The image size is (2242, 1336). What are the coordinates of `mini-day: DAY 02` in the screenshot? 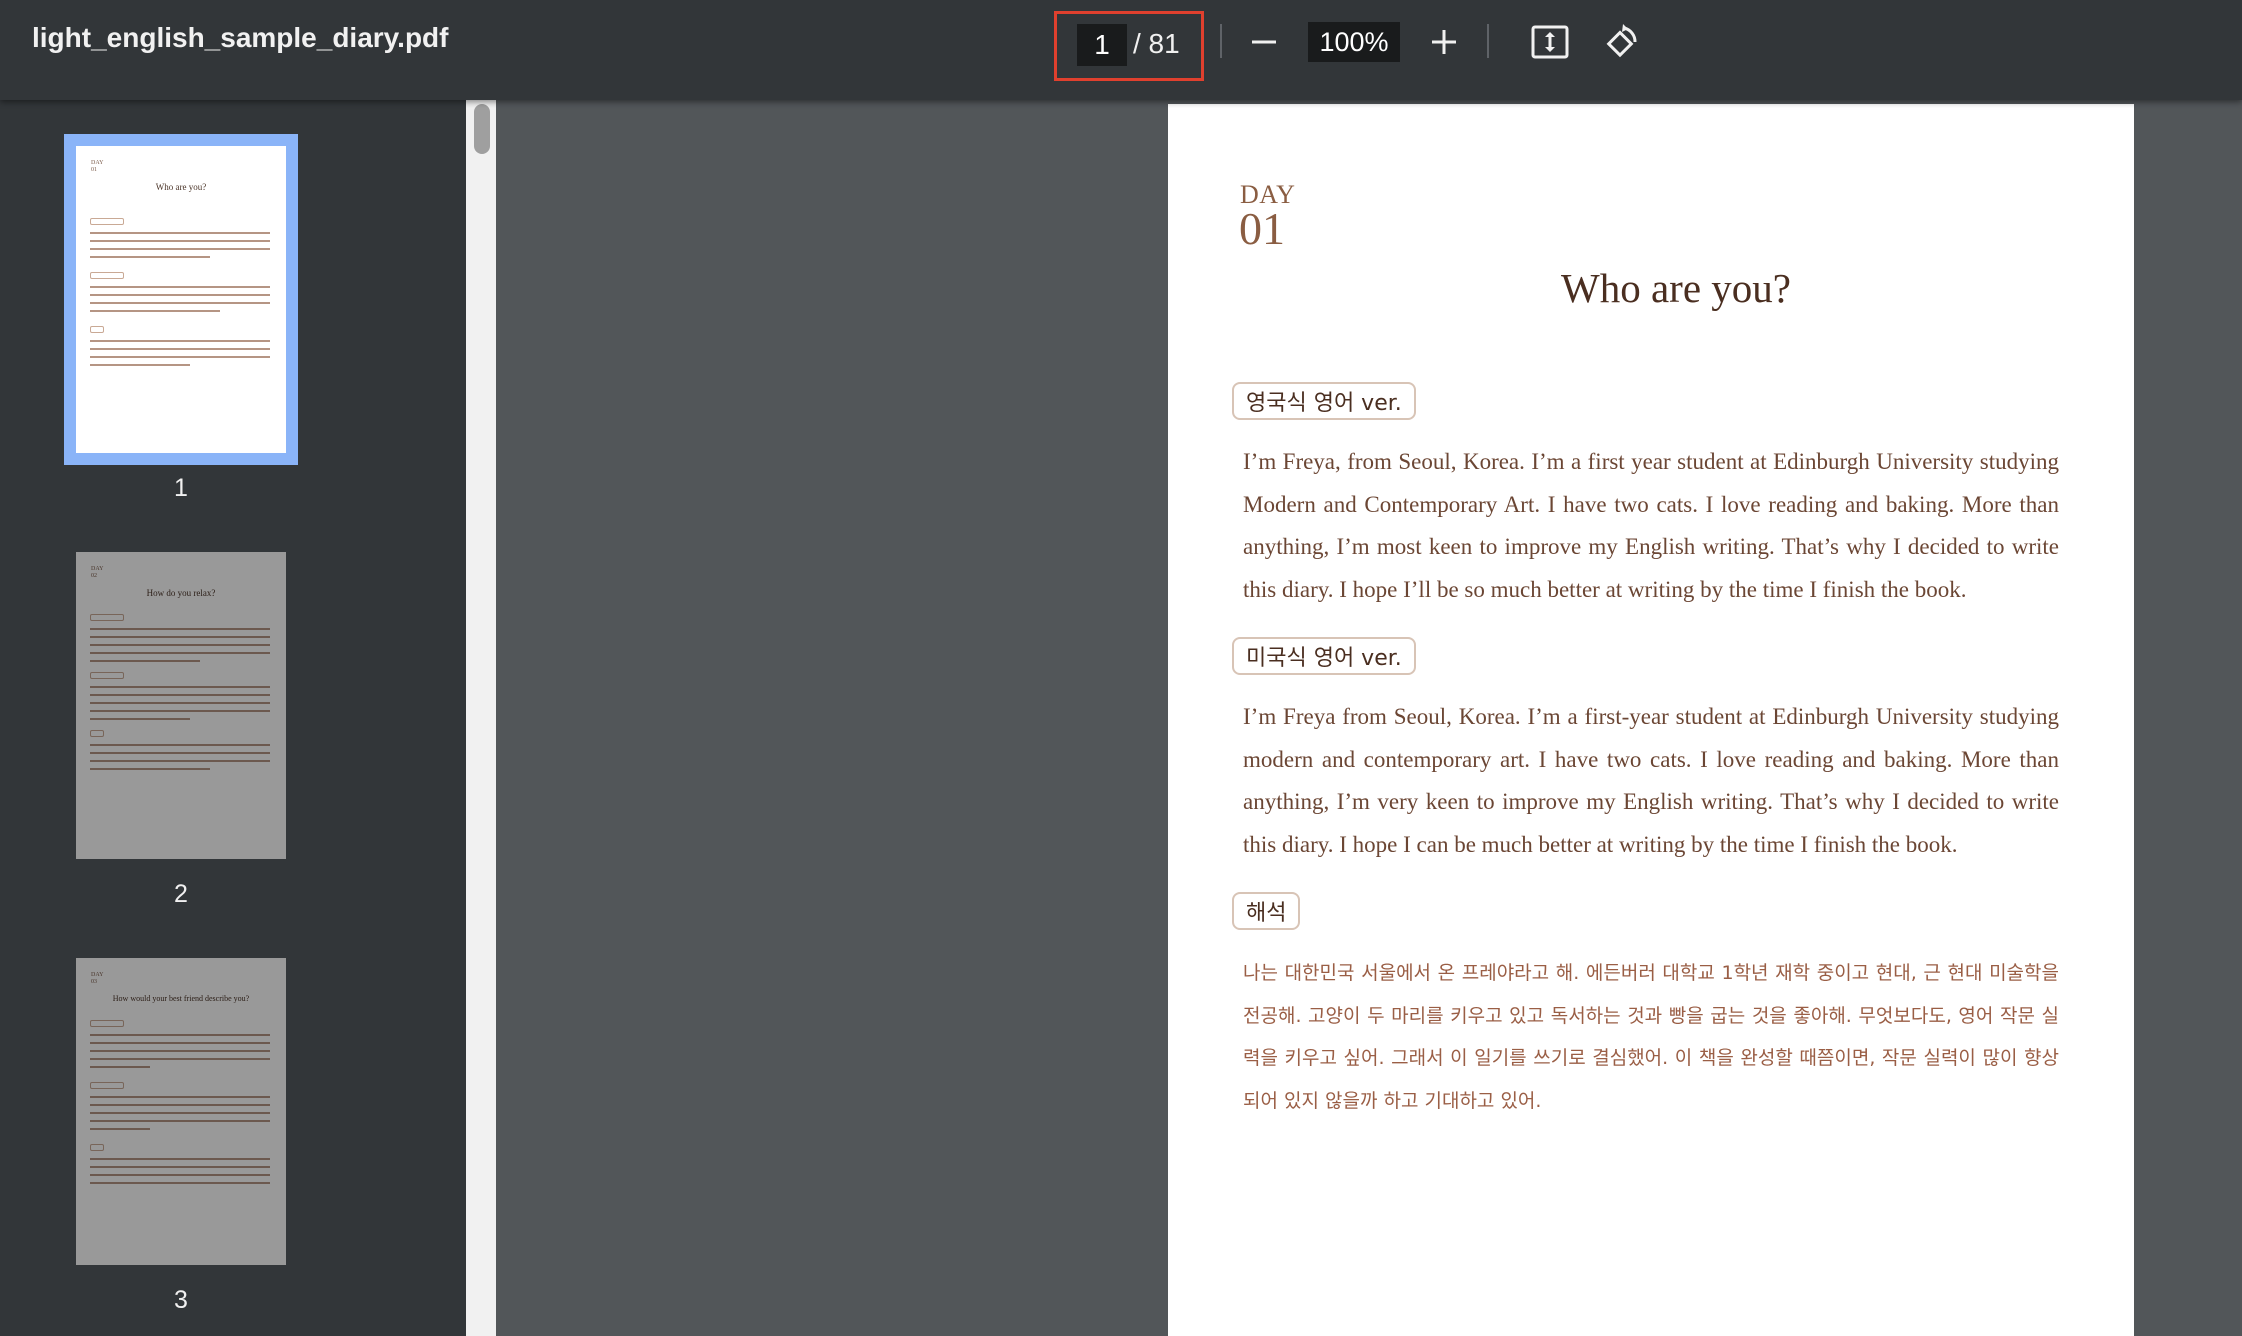 It's located at (97, 572).